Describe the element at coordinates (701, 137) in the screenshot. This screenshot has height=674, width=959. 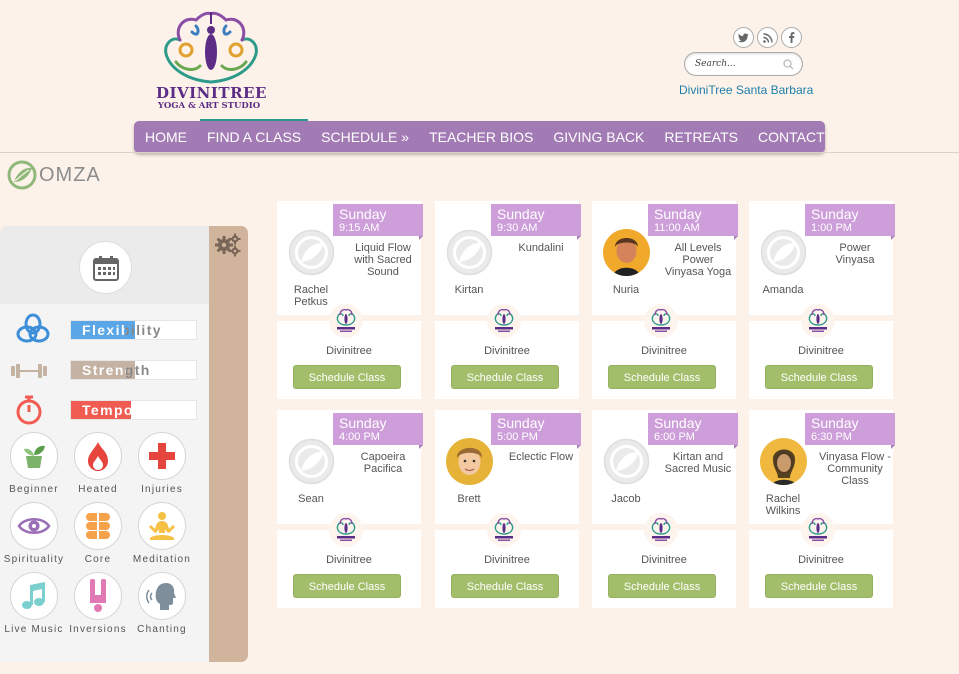
I see `nav-retreats: RETREATS` at that location.